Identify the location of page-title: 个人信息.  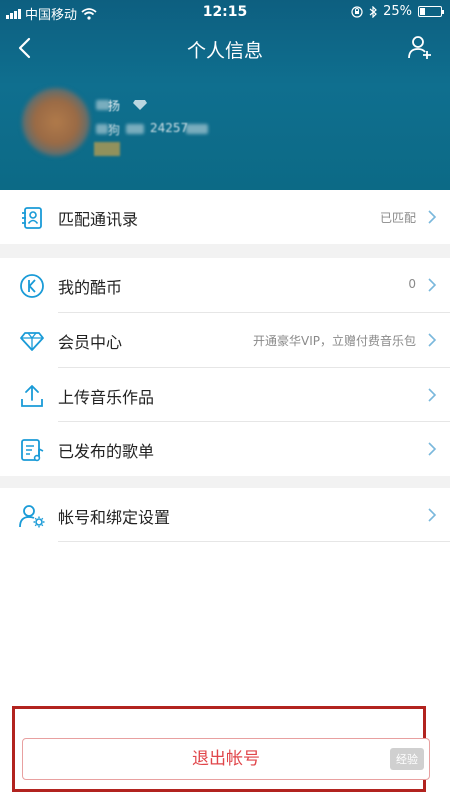
(224, 51).